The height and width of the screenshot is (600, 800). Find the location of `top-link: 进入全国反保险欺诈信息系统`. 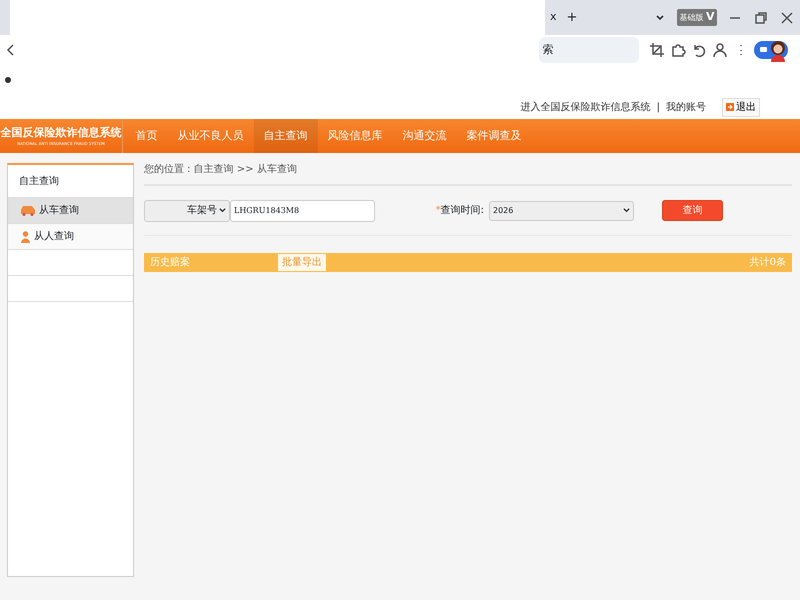

top-link: 进入全国反保险欺诈信息系统 is located at coordinates (585, 107).